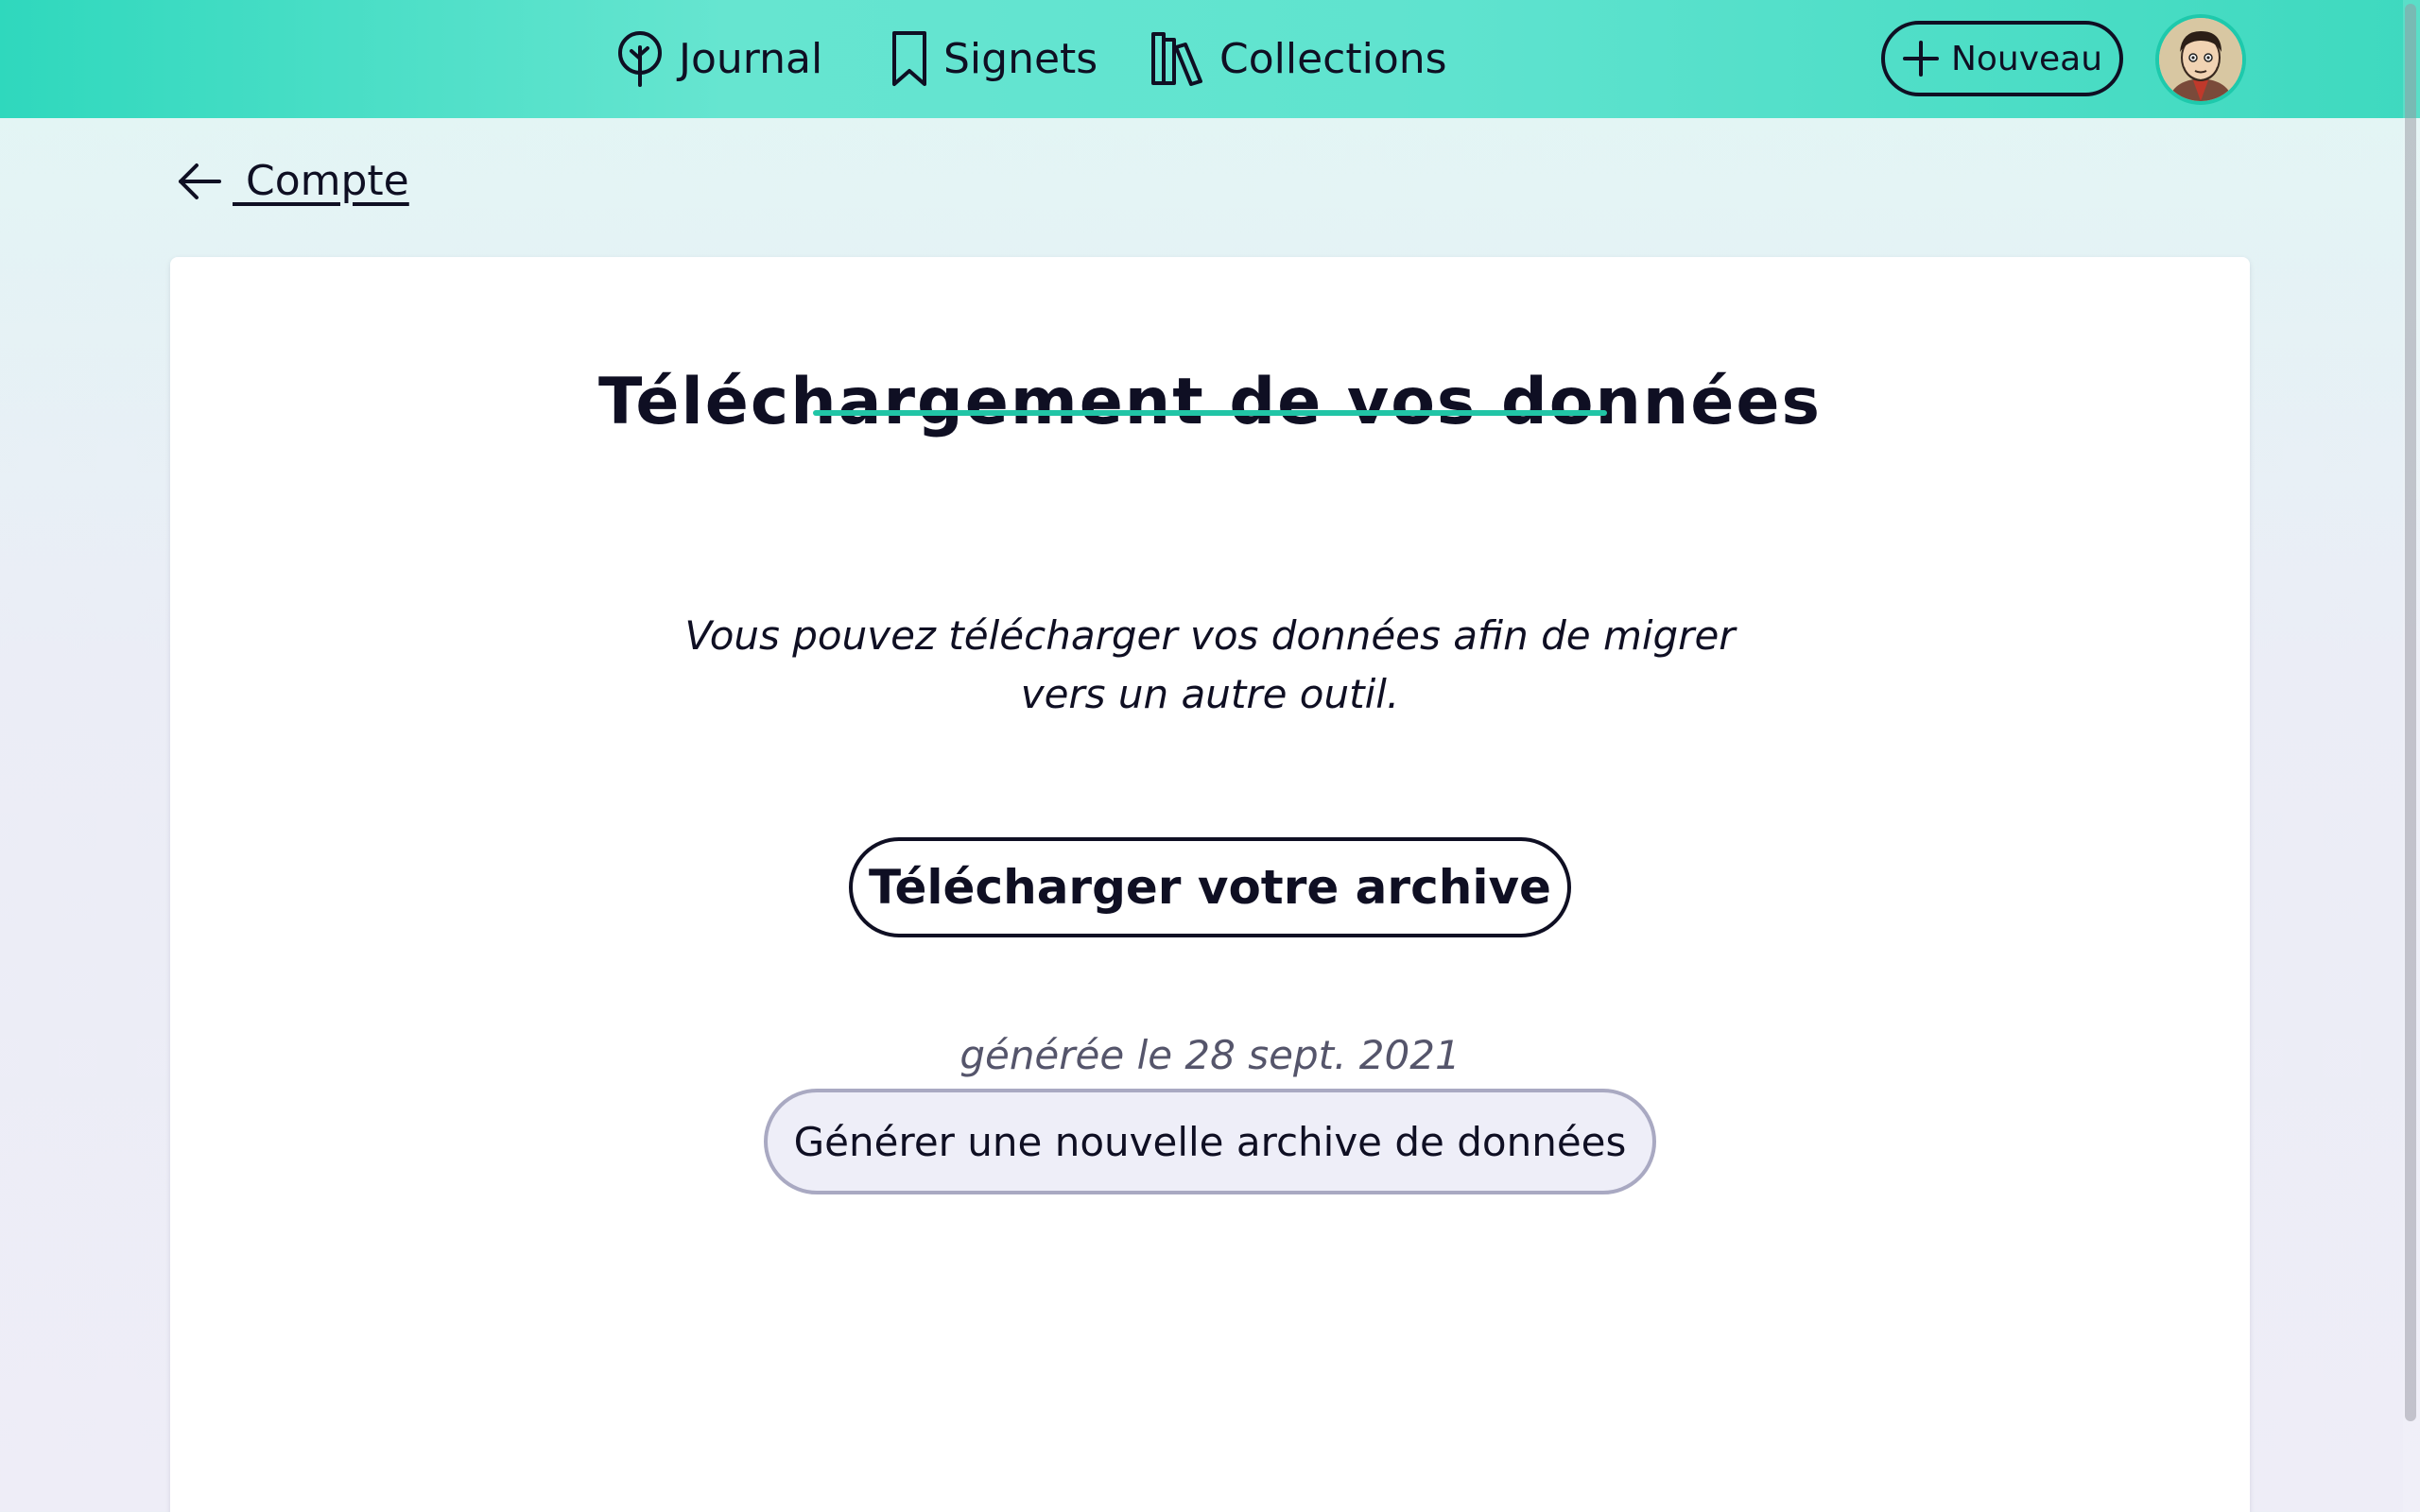  I want to click on library-icon, so click(1176, 59).